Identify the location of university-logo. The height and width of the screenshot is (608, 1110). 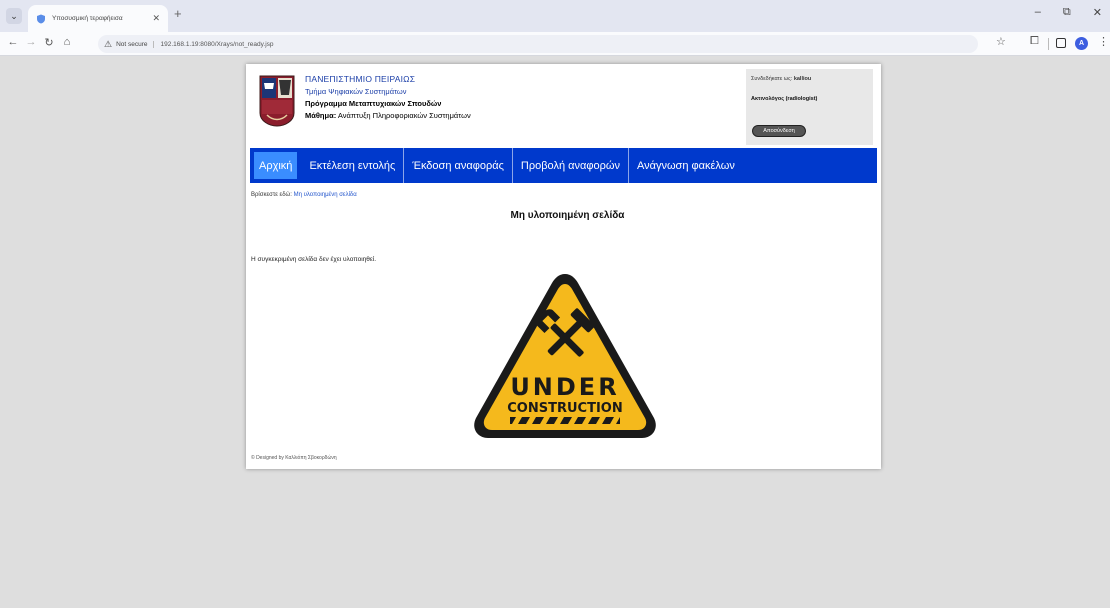
(277, 101).